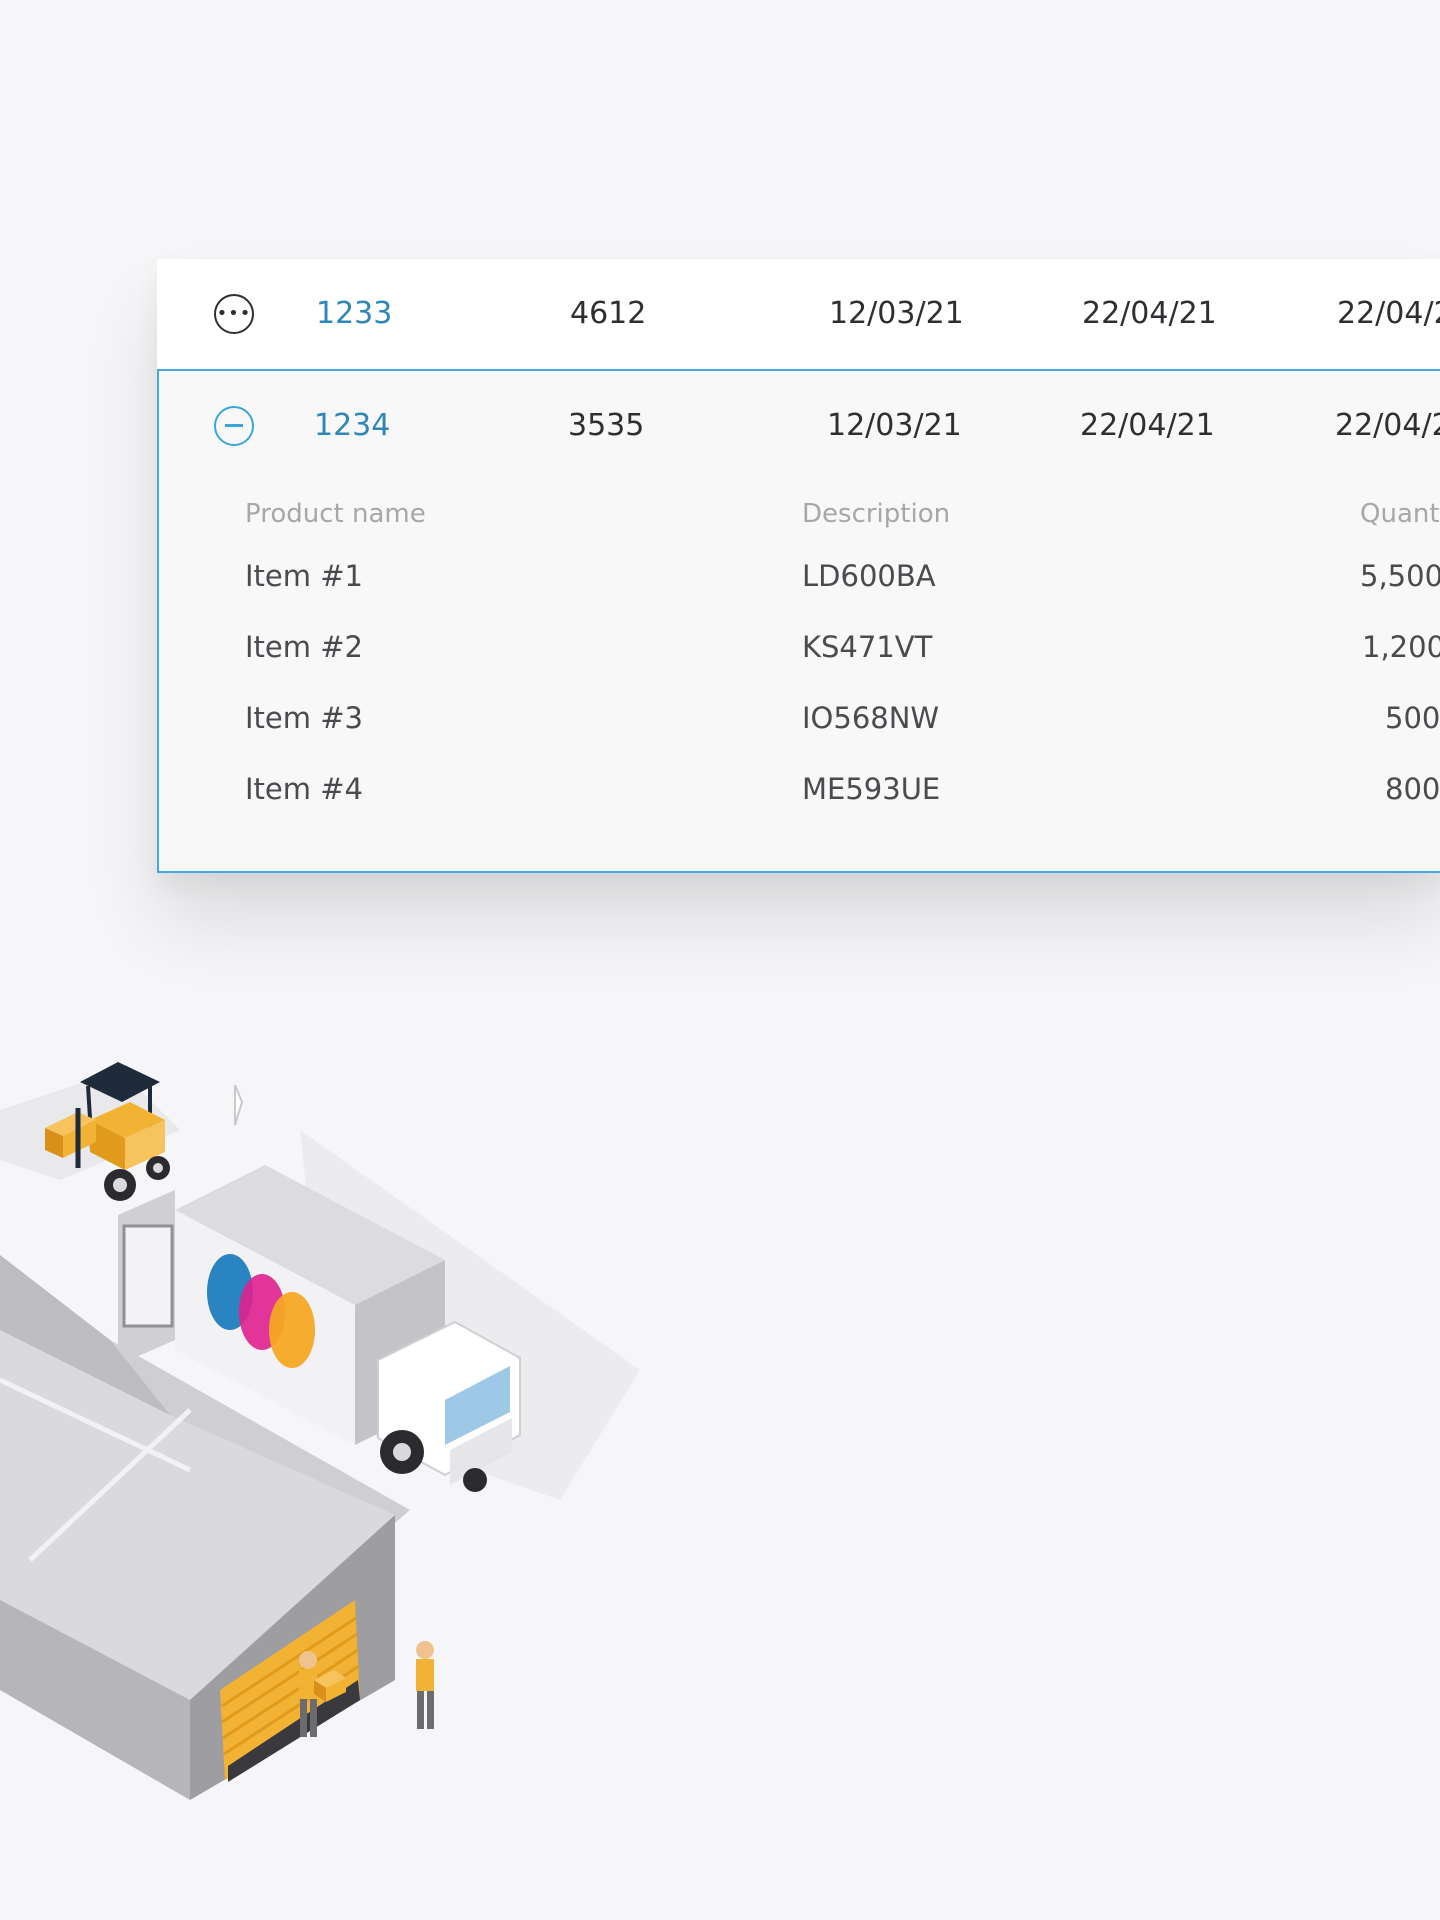 The height and width of the screenshot is (1920, 1440). Describe the element at coordinates (799, 426) in the screenshot. I see `order-row-1234: 1234 3535 12/03/21 22/04/21 22/04/2` at that location.